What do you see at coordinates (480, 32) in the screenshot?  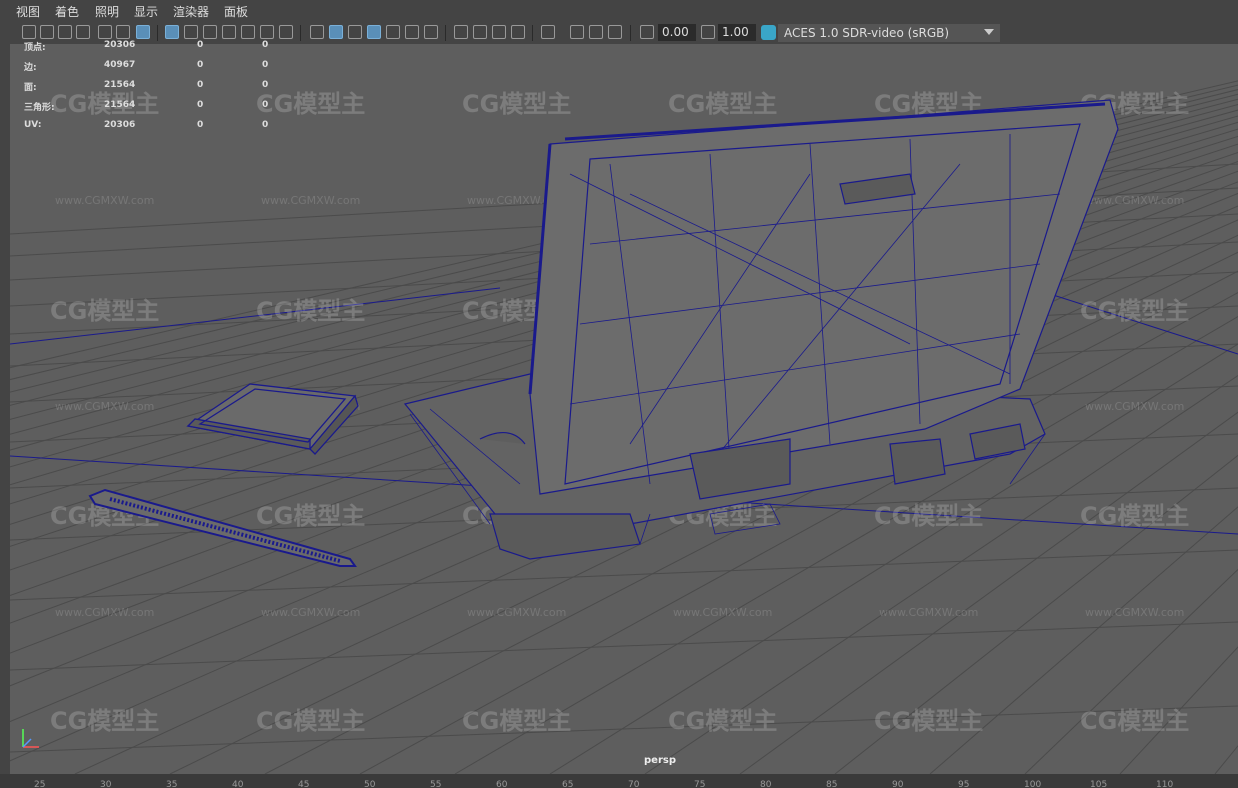 I see `motion-blur-icon` at bounding box center [480, 32].